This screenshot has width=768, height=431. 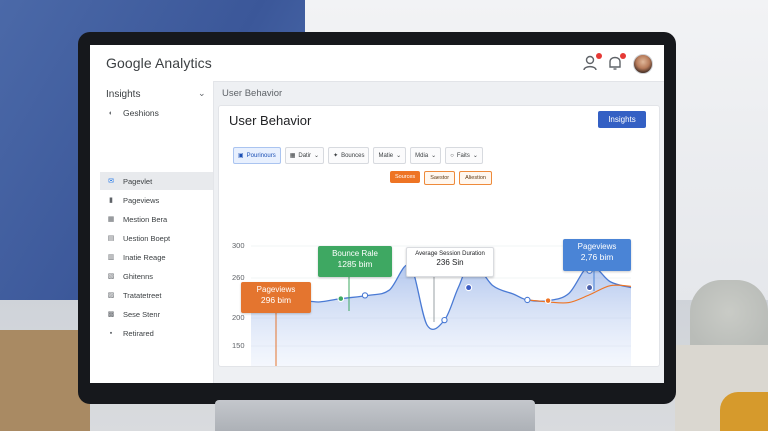 I want to click on monitor-stand, so click(x=375, y=415).